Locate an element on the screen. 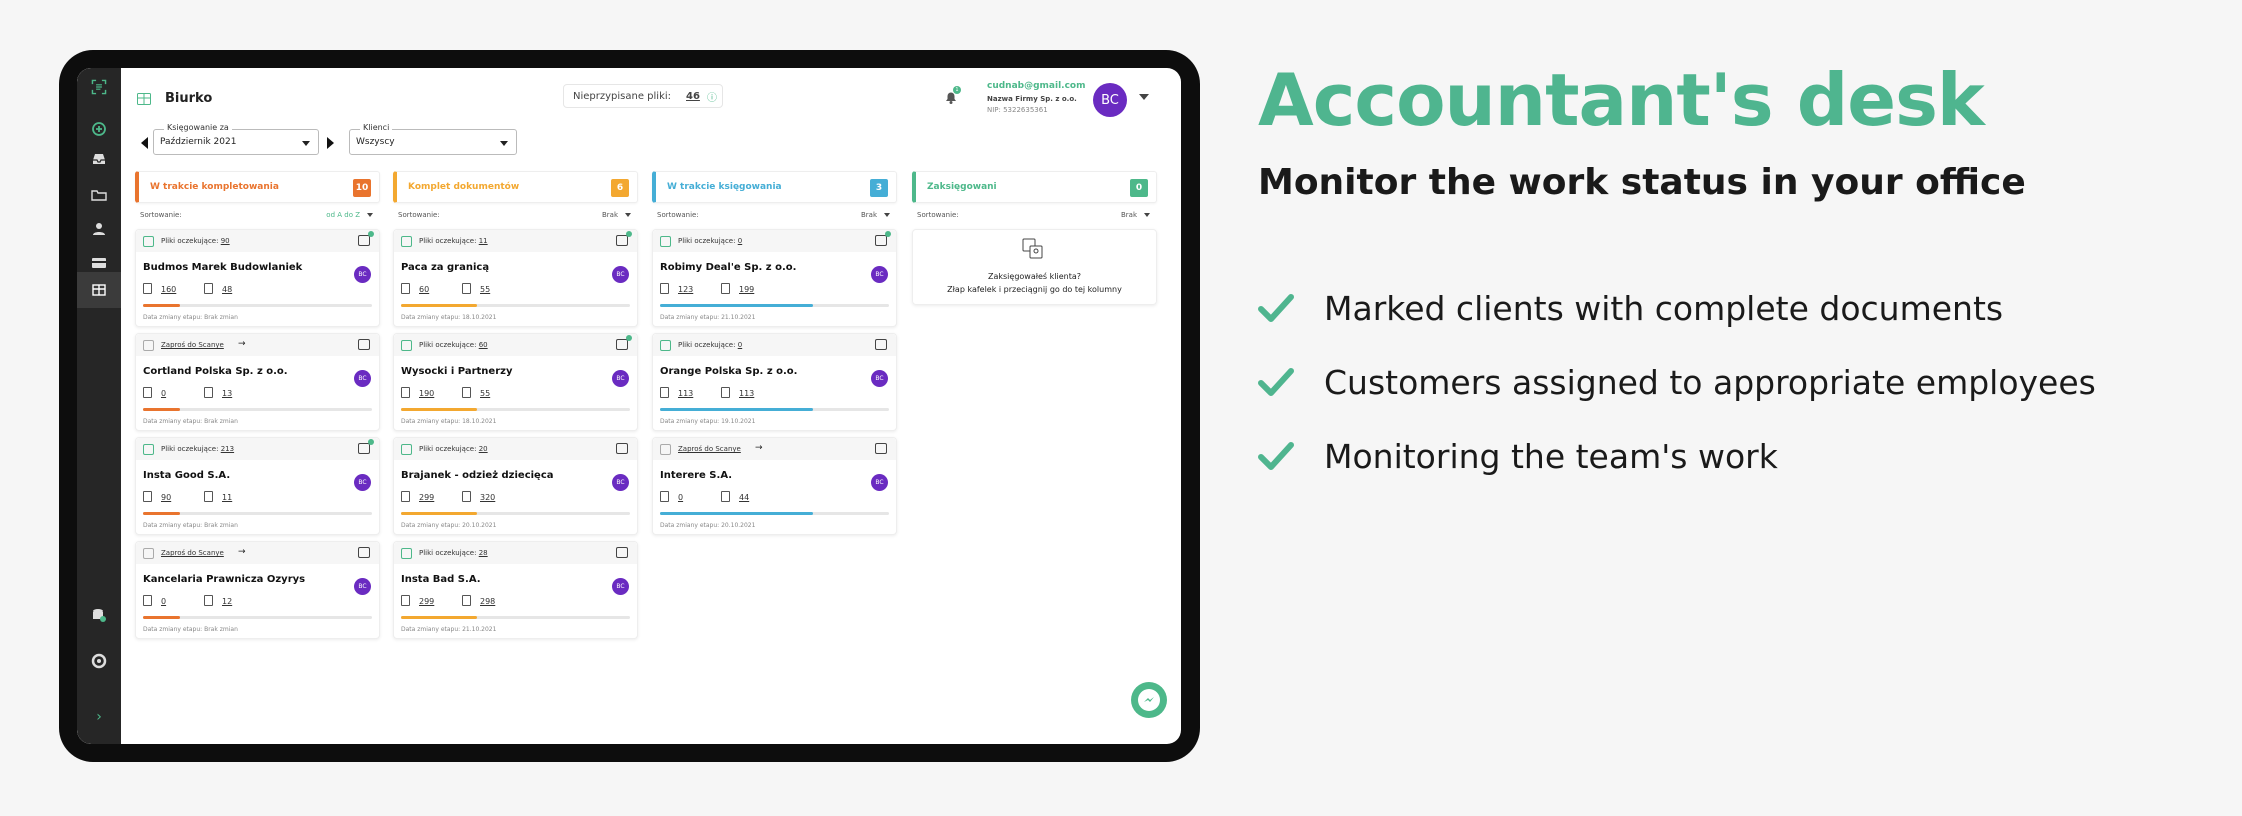 This screenshot has width=2242, height=816. exported-count: 12 is located at coordinates (227, 601).